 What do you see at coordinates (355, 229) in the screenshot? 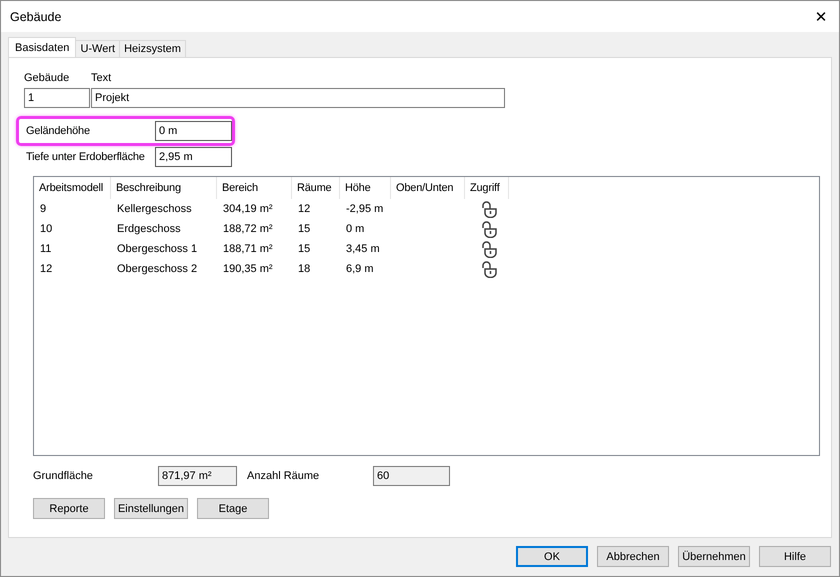
I see `table-cell-text: 0 m` at bounding box center [355, 229].